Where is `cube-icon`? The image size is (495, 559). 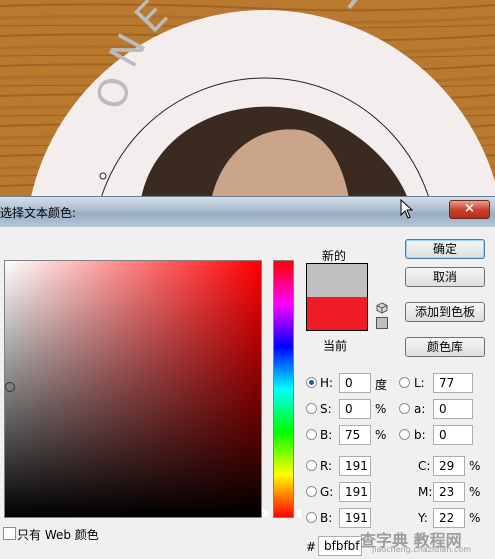 cube-icon is located at coordinates (382, 308).